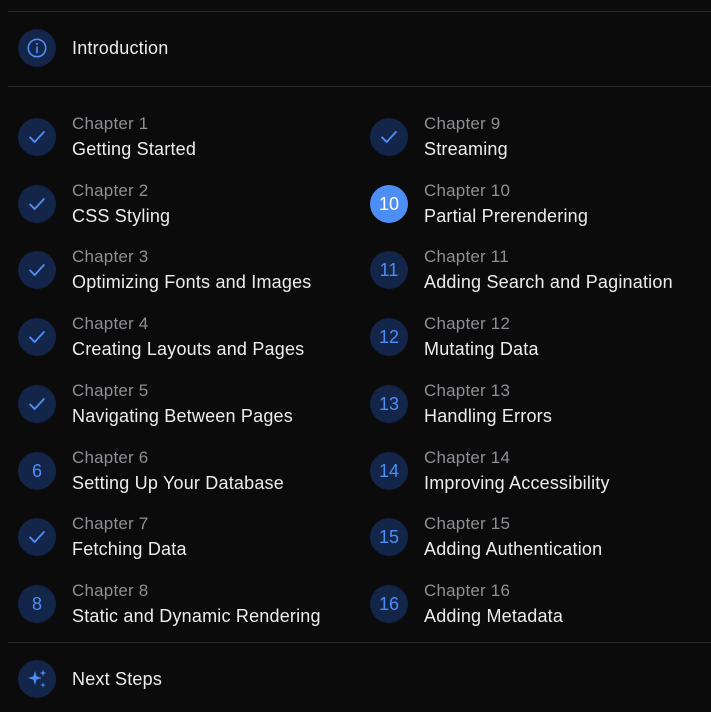 This screenshot has width=711, height=712. Describe the element at coordinates (389, 270) in the screenshot. I see `chapter-number-badge: 11` at that location.